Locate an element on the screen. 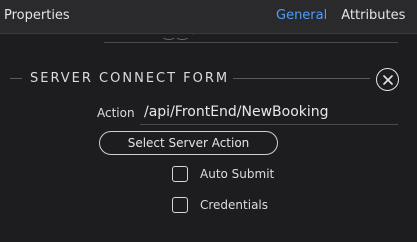  panel-title: Properties is located at coordinates (37, 15).